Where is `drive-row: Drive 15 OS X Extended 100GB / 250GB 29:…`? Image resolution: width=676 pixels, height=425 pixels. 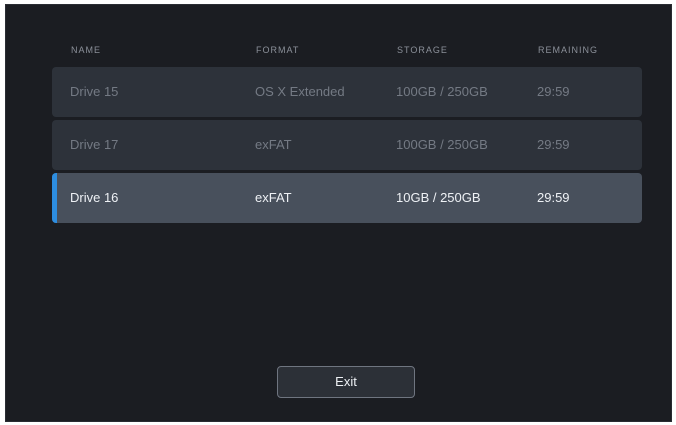
drive-row: Drive 15 OS X Extended 100GB / 250GB 29:… is located at coordinates (347, 92).